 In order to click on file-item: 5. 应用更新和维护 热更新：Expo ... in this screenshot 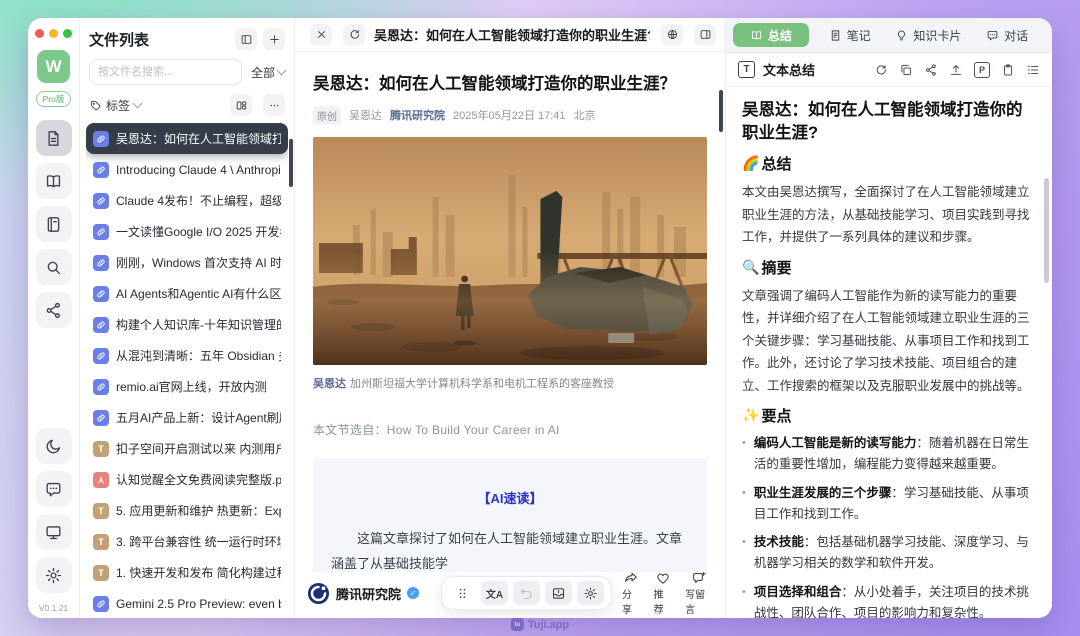, I will do `click(187, 510)`.